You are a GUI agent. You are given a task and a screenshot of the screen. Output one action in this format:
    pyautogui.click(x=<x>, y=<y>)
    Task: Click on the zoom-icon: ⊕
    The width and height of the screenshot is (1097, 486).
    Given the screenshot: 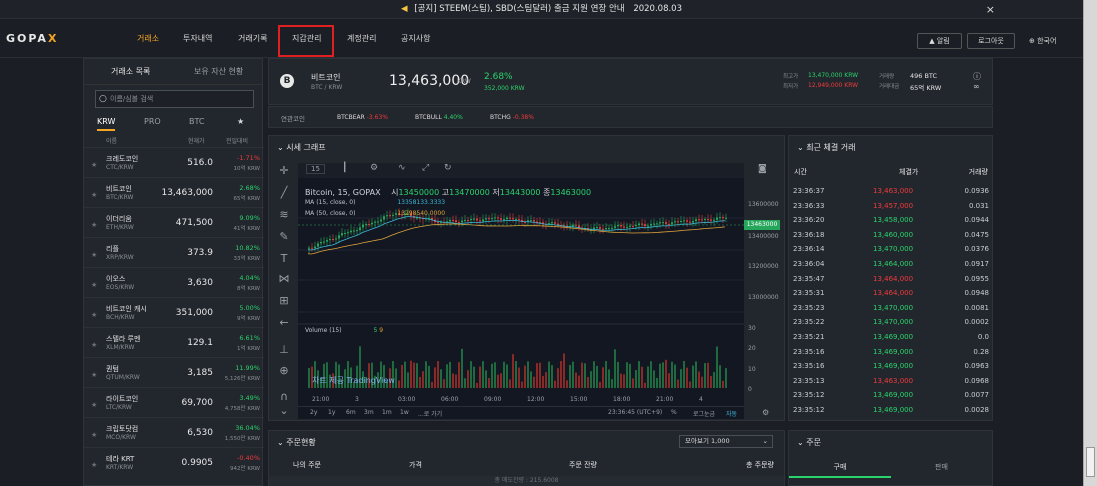 What is the action you would take?
    pyautogui.click(x=284, y=372)
    